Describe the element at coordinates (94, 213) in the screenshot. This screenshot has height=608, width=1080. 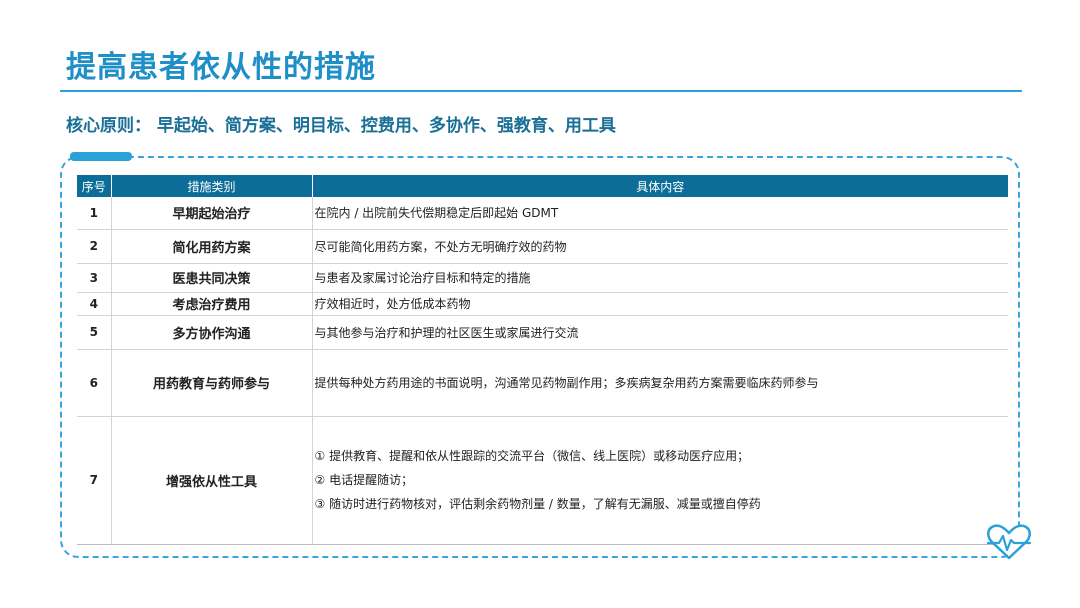
I see `row-number: 1` at that location.